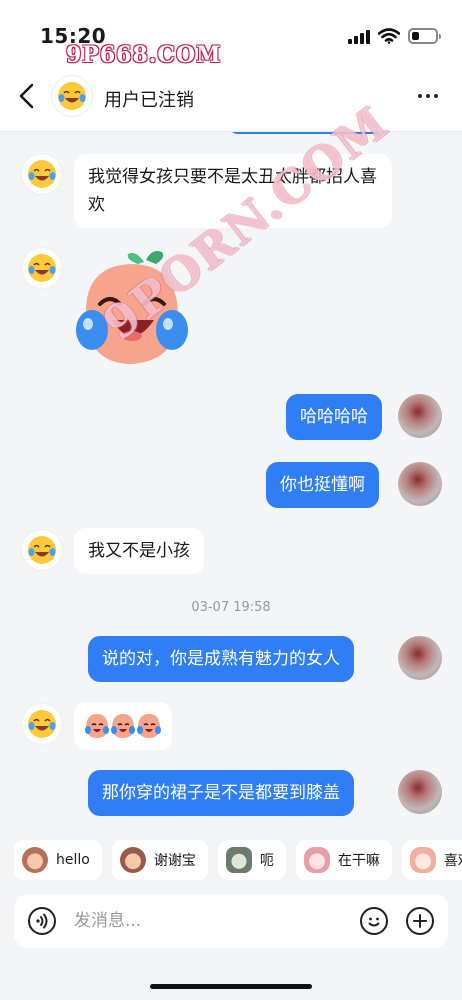 This screenshot has width=462, height=1000. Describe the element at coordinates (422, 860) in the screenshot. I see `peach-heart-icon` at that location.